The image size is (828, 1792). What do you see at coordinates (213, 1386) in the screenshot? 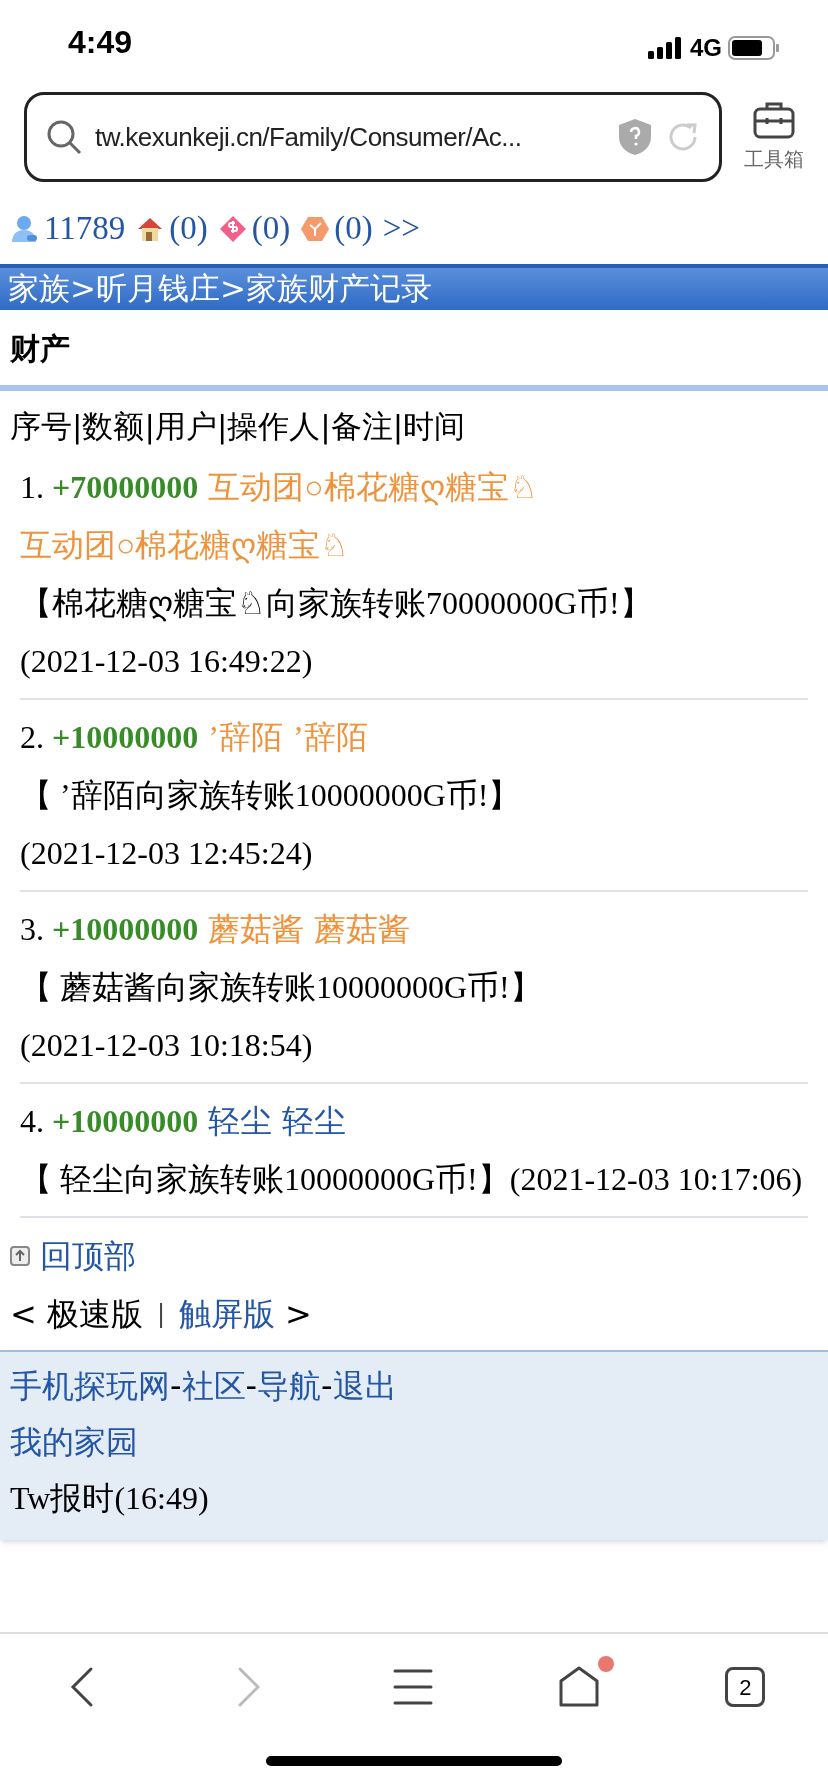
I see `footer-link: 社区` at bounding box center [213, 1386].